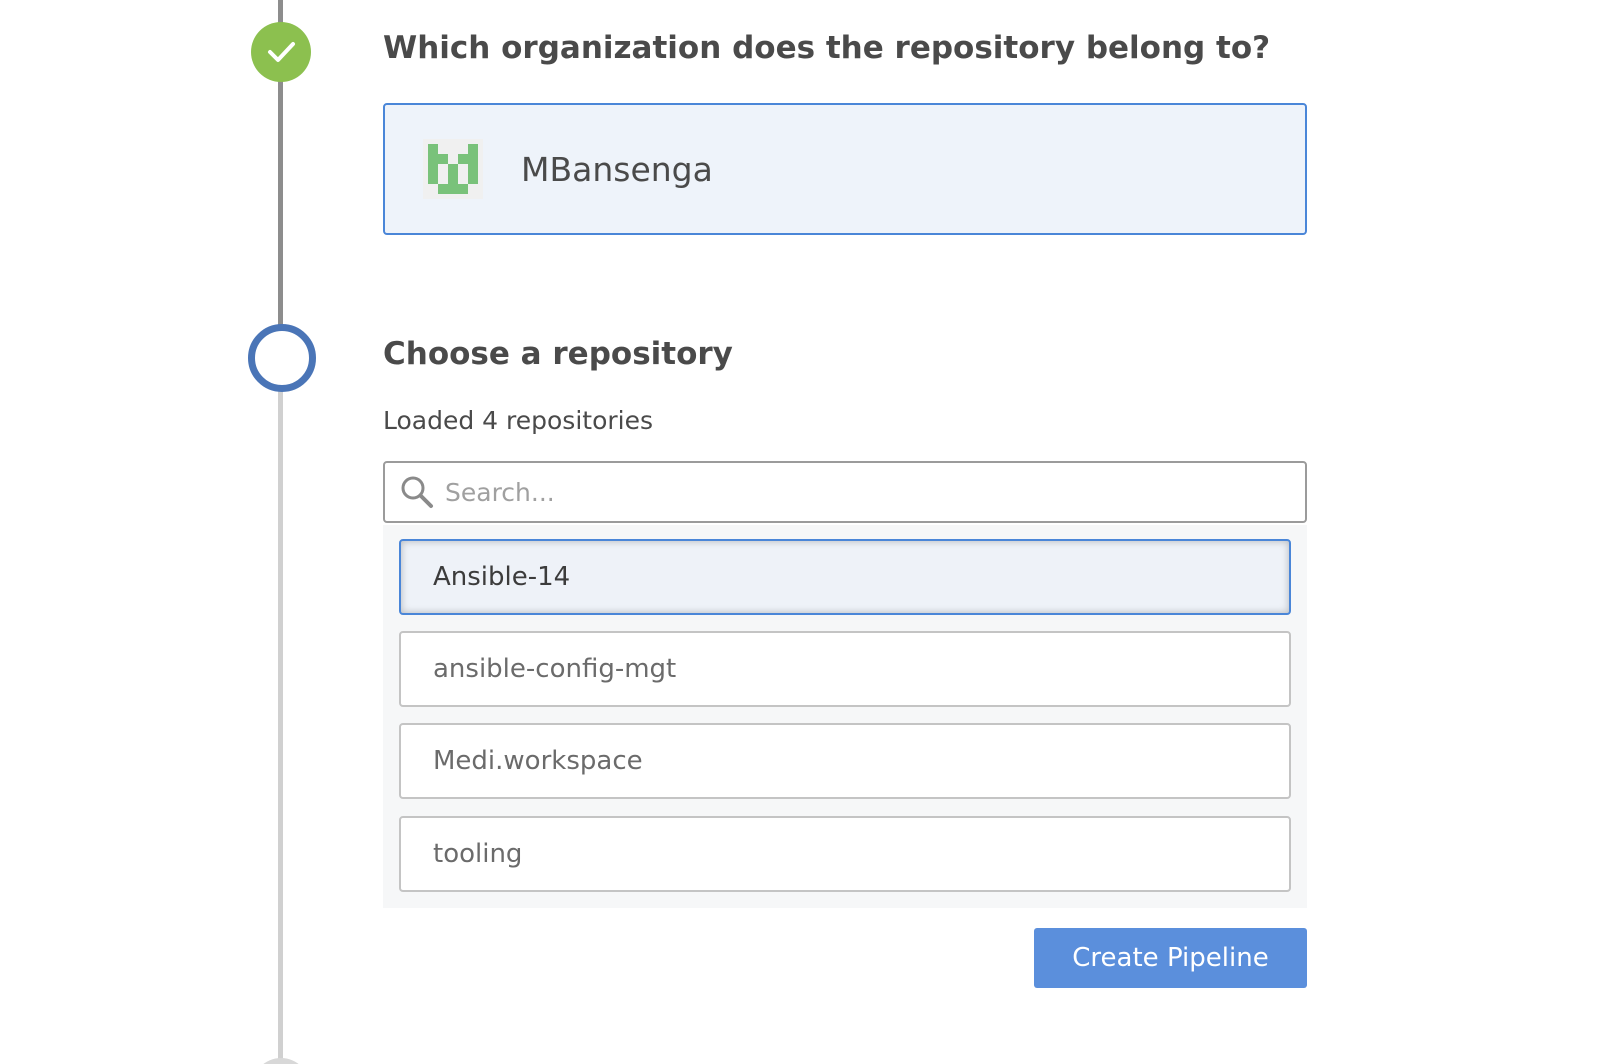 This screenshot has width=1610, height=1064. I want to click on repository-item-ansible-14: Ansible-14, so click(845, 577).